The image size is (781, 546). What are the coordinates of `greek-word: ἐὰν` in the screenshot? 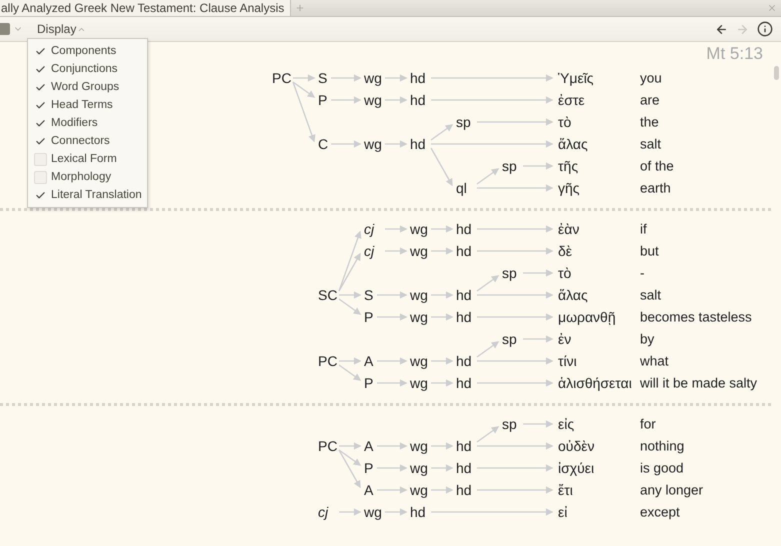 It's located at (569, 229).